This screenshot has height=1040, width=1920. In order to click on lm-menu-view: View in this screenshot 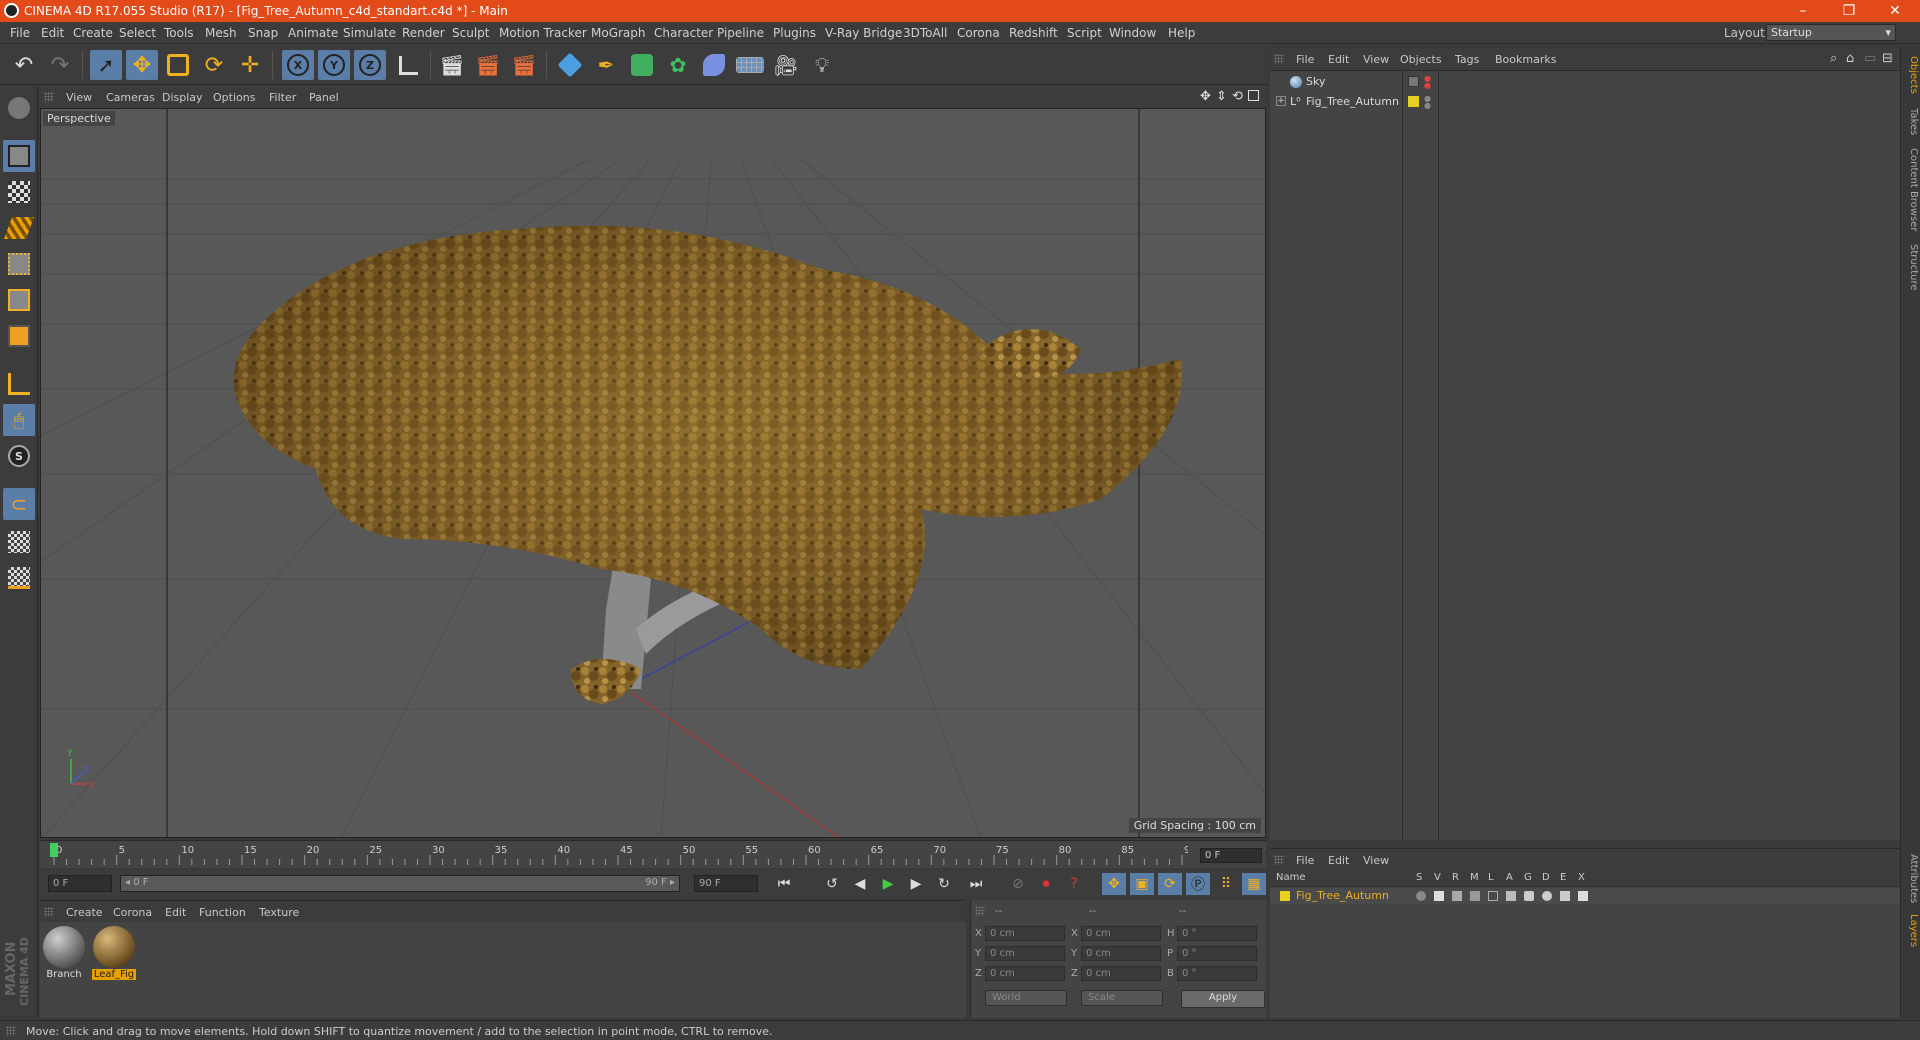, I will do `click(1376, 860)`.